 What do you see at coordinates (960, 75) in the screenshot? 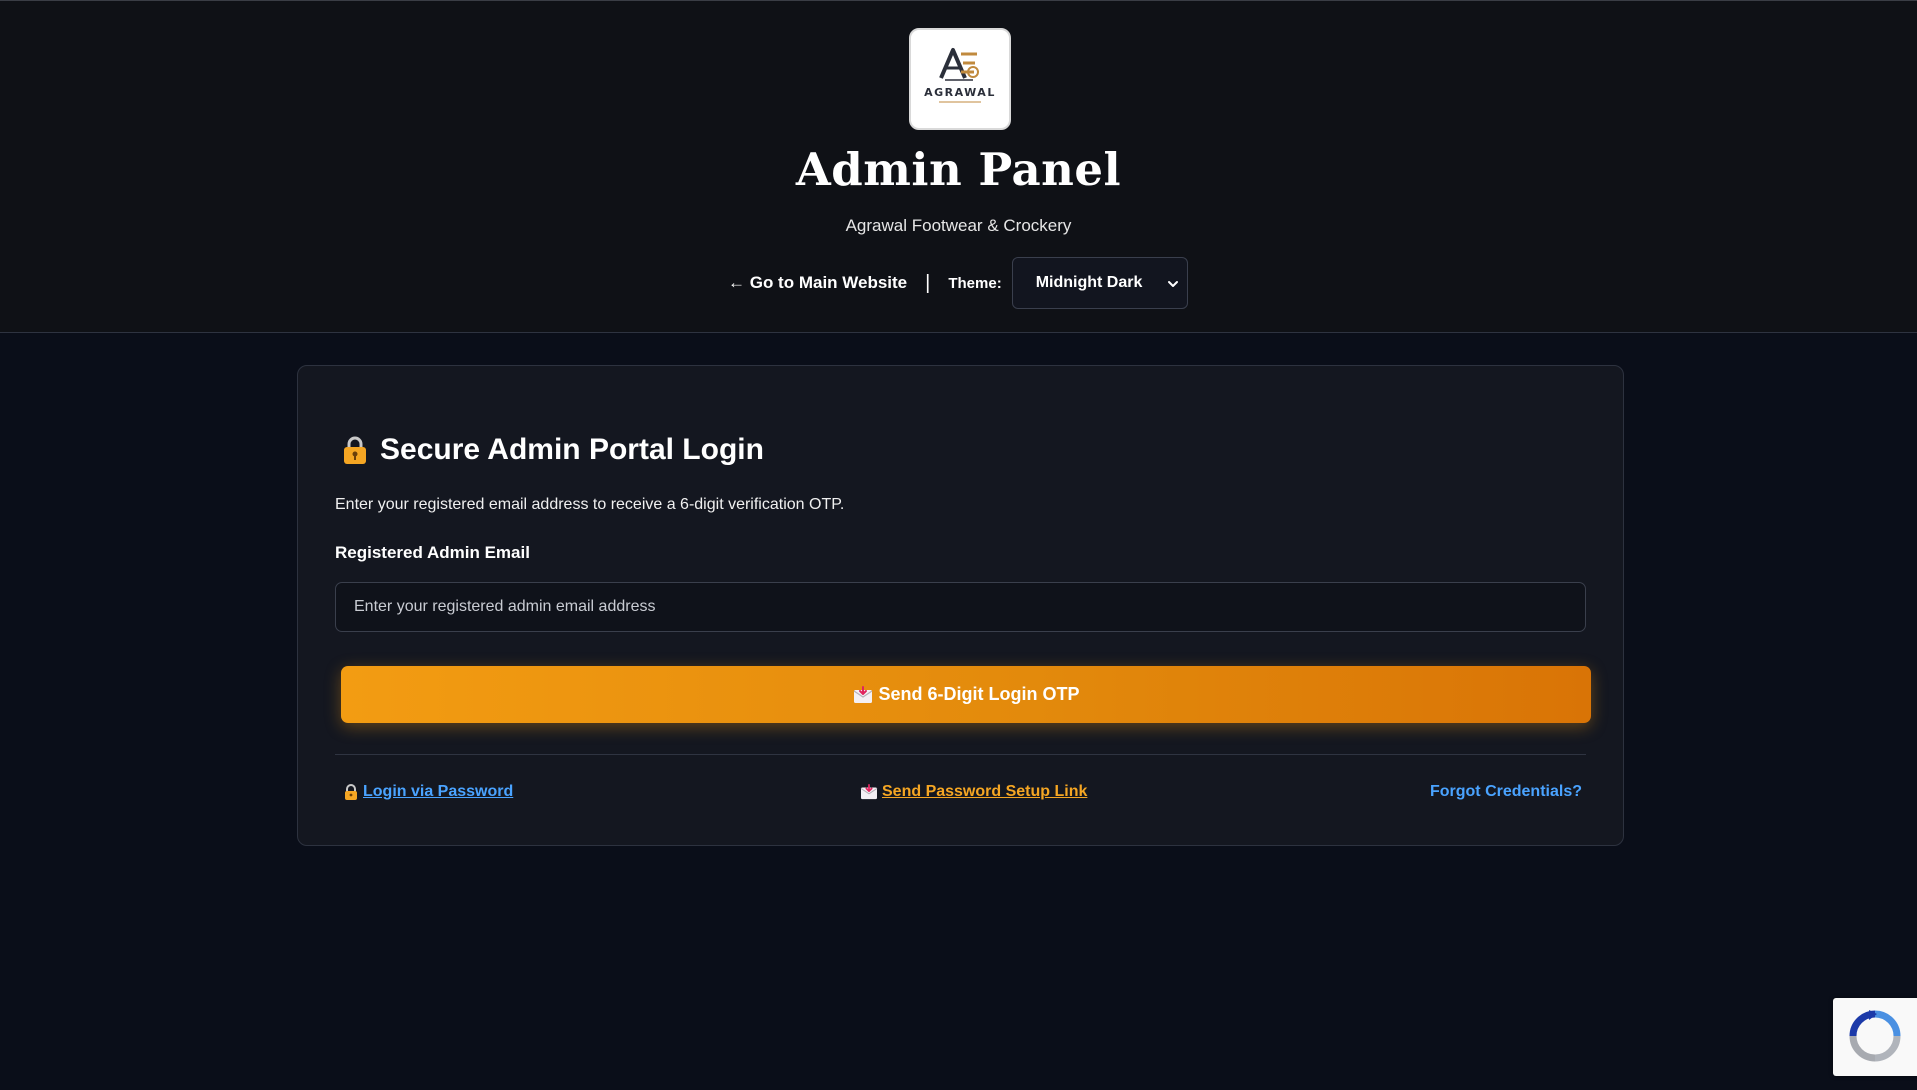
I see `brand-logo-icon: AGRAWAL` at bounding box center [960, 75].